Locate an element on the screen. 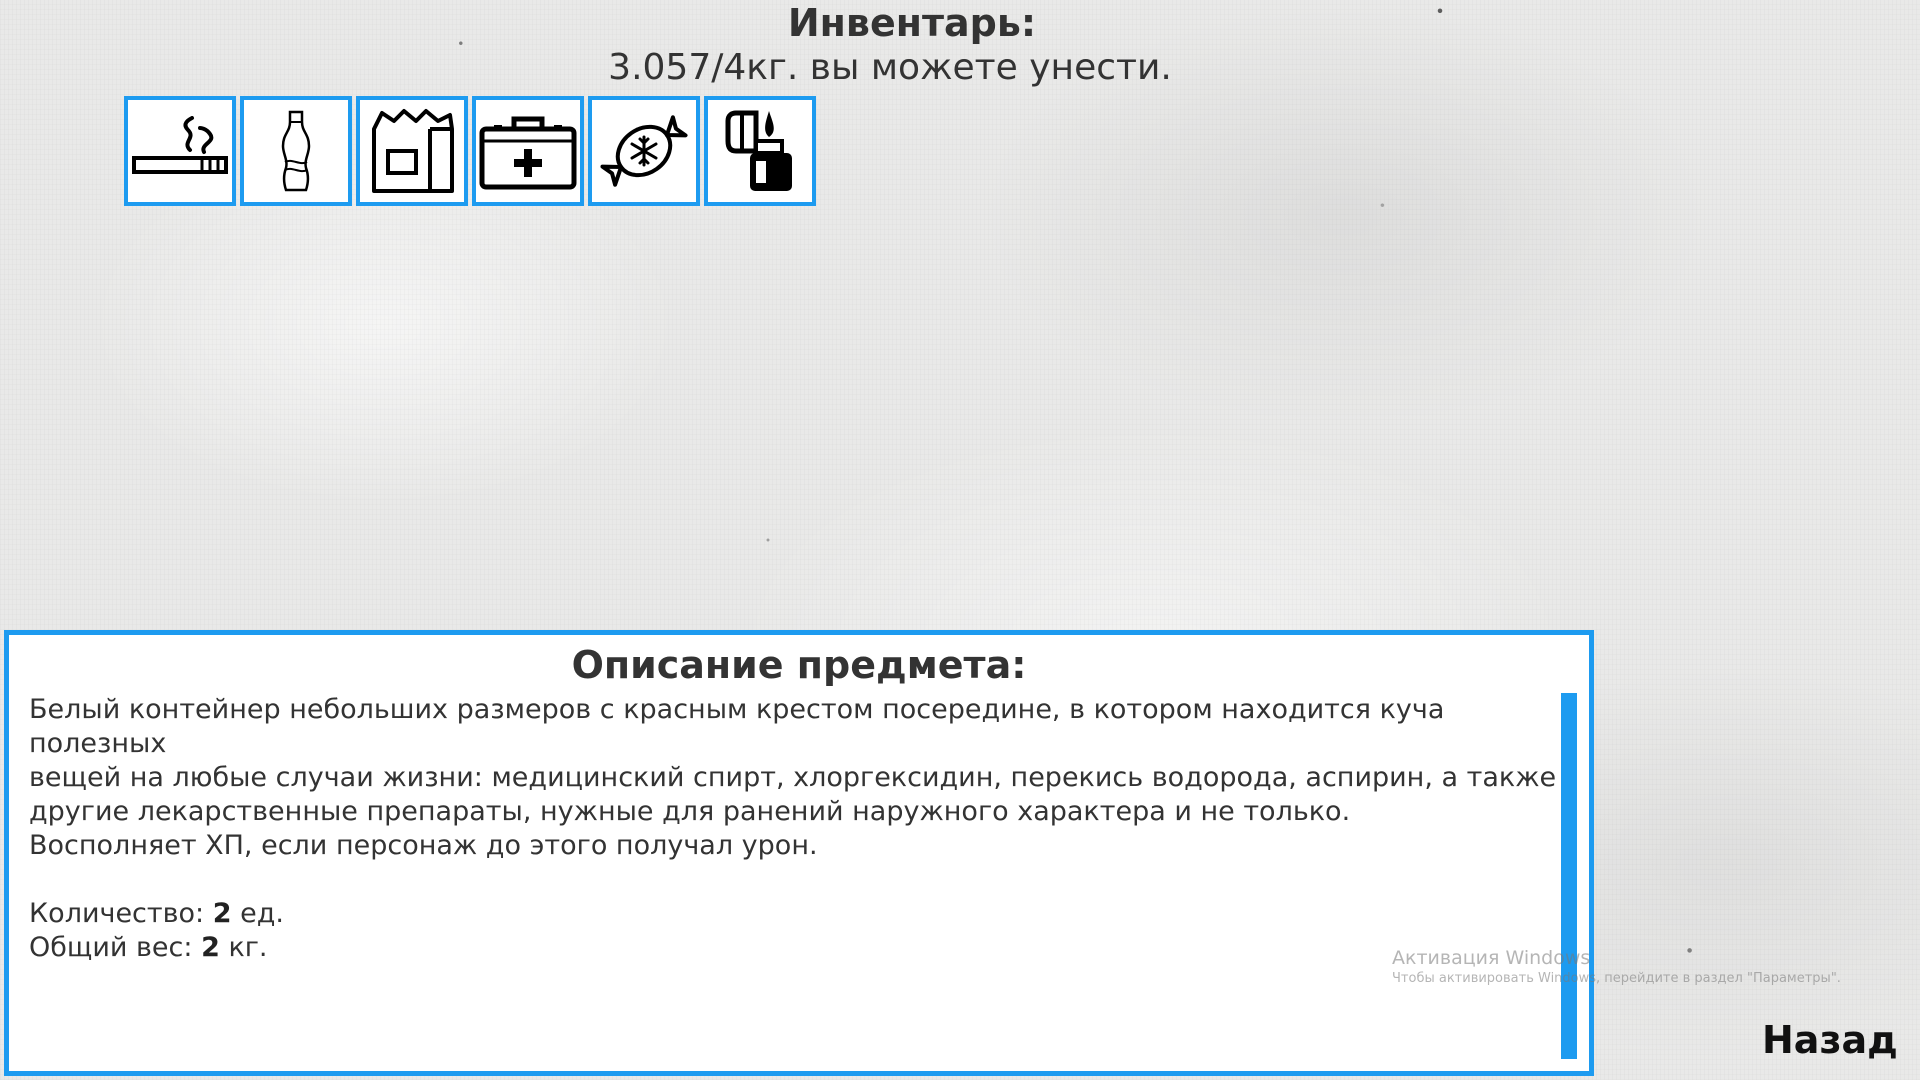  inventory-weight: 3.057/4кг. вы можете унести. is located at coordinates (890, 67).